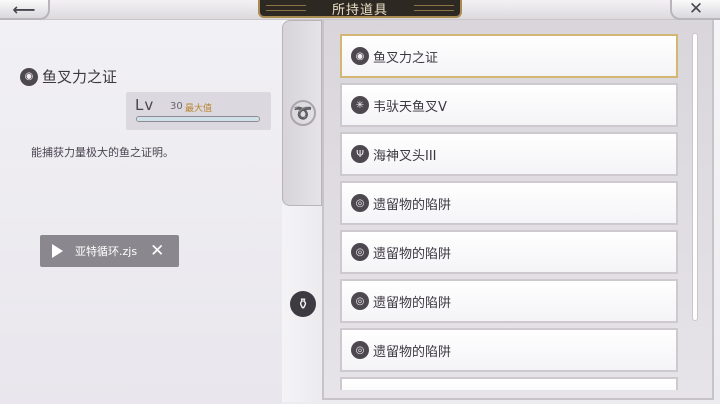 This screenshot has width=720, height=404. I want to click on level-bar, so click(198, 119).